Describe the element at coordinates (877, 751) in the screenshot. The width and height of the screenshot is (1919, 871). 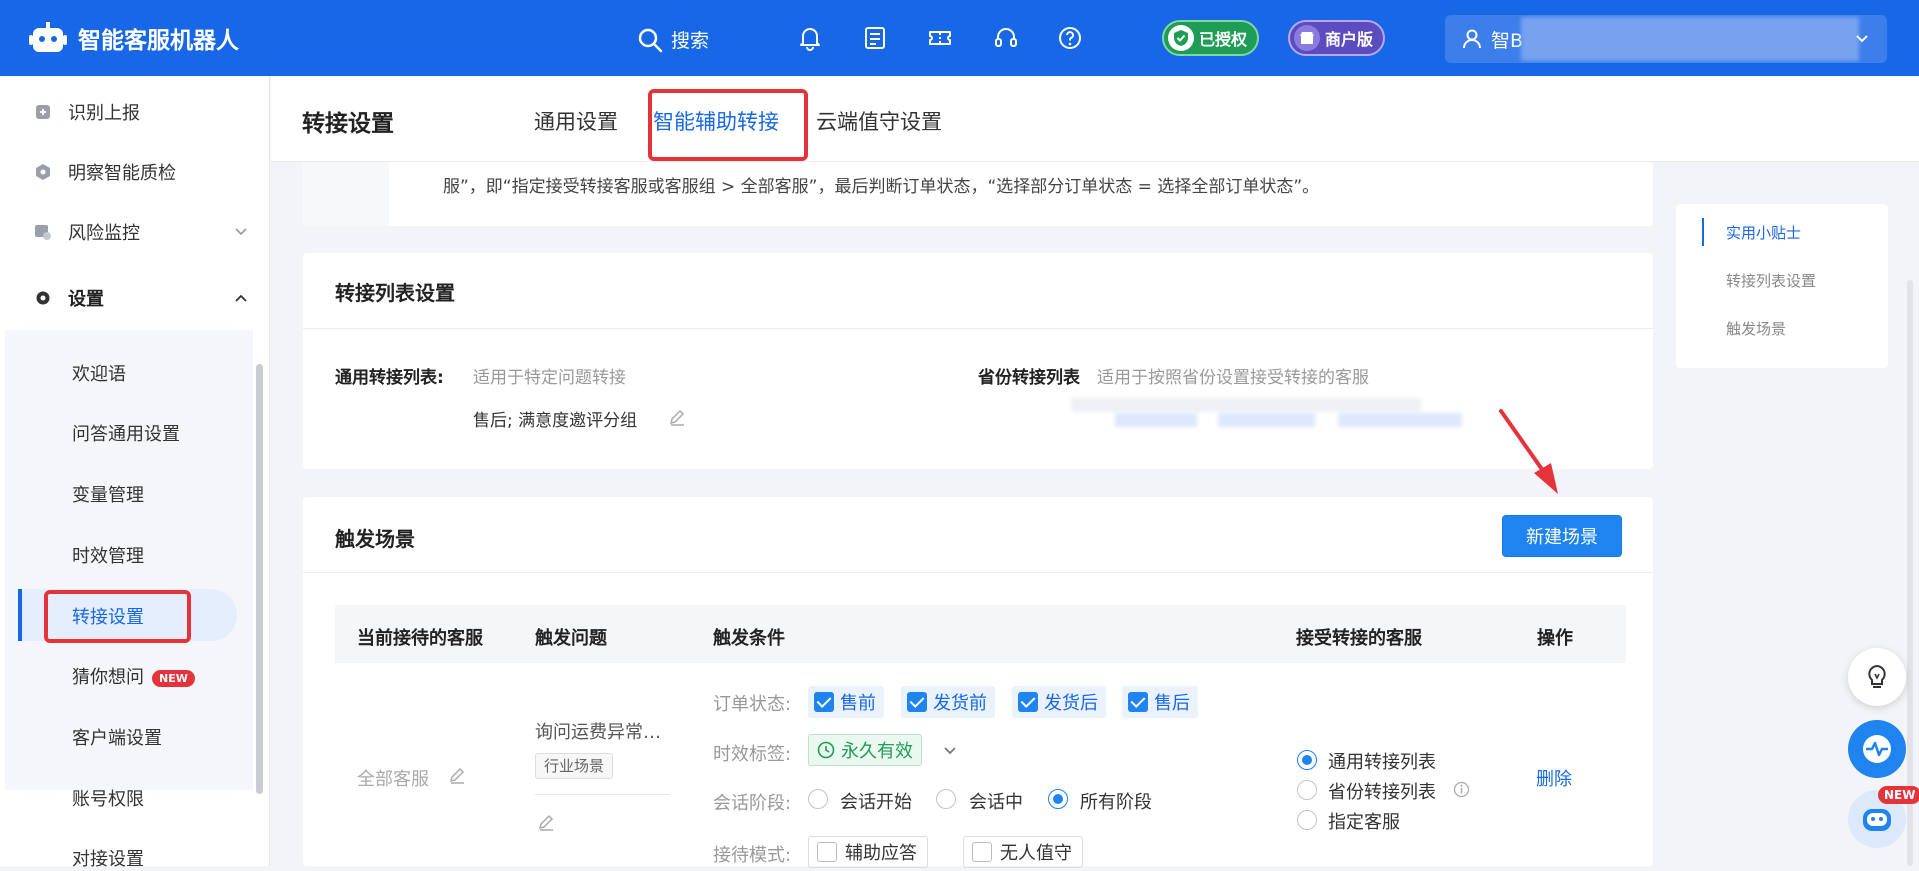
I see `time-tag-value: 永久有效` at that location.